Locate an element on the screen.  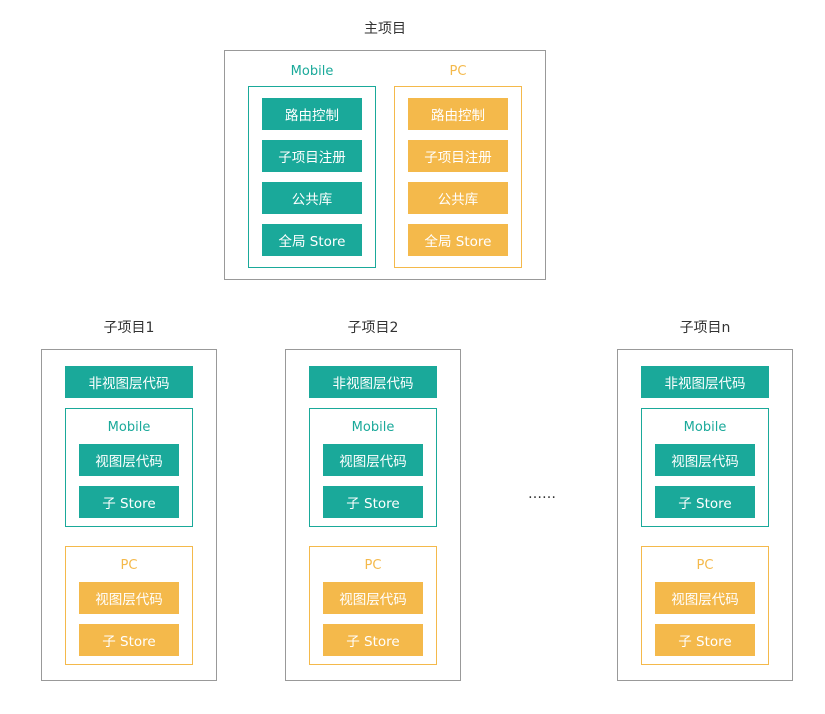
subproject-n-title: 子项目n is located at coordinates (705, 328).